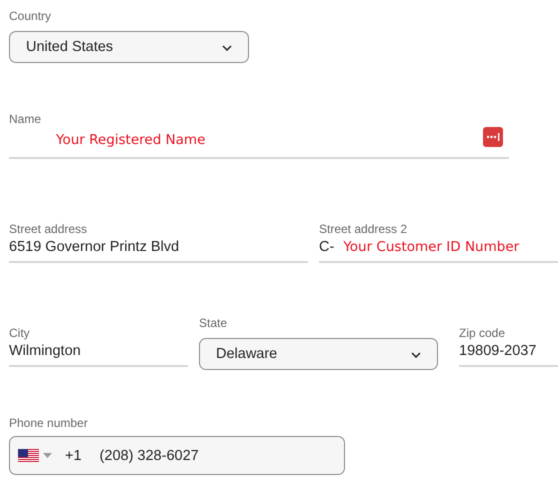 This screenshot has width=558, height=495. What do you see at coordinates (28, 455) in the screenshot?
I see `flag-icon` at bounding box center [28, 455].